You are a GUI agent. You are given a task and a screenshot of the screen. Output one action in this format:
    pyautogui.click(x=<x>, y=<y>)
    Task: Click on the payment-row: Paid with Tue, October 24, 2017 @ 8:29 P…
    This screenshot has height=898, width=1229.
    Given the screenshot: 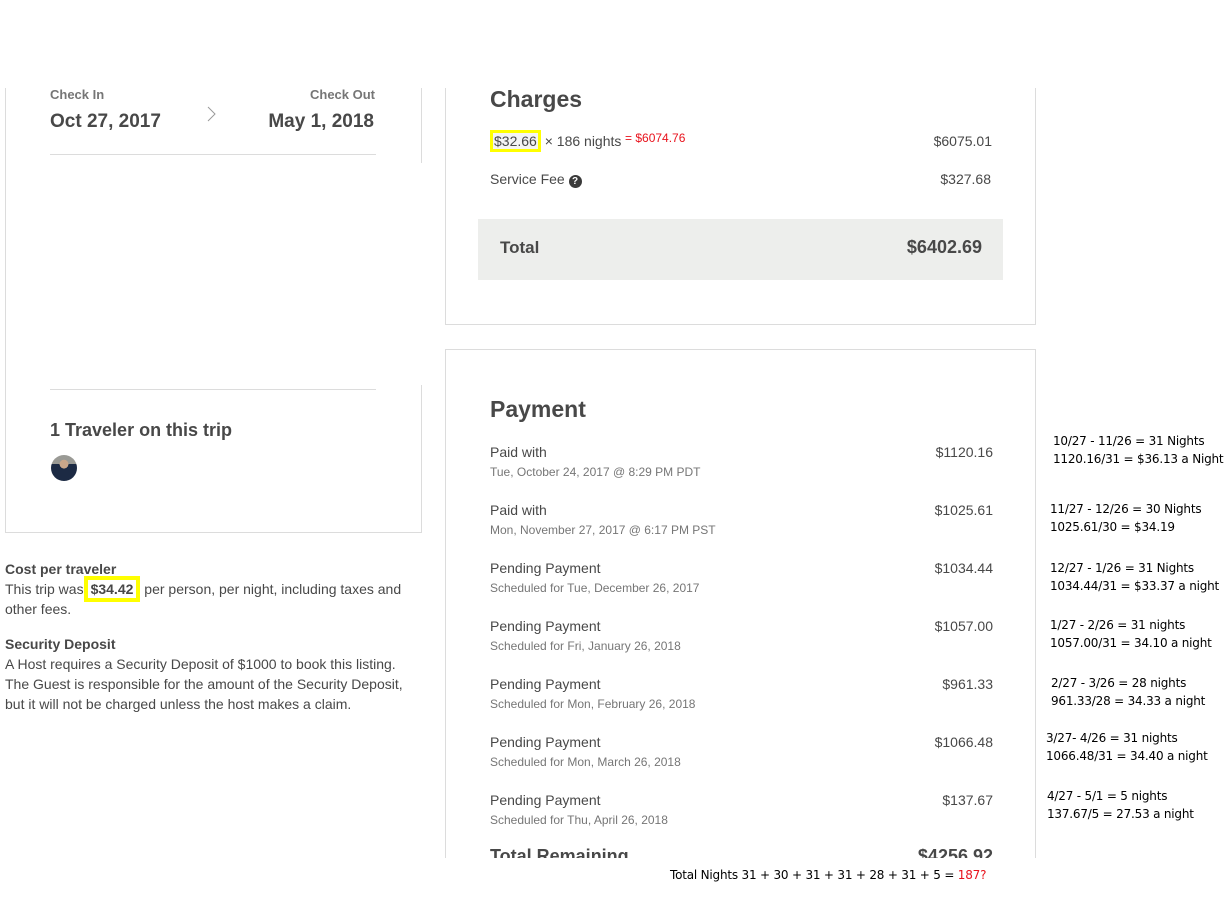 What is the action you would take?
    pyautogui.click(x=741, y=464)
    